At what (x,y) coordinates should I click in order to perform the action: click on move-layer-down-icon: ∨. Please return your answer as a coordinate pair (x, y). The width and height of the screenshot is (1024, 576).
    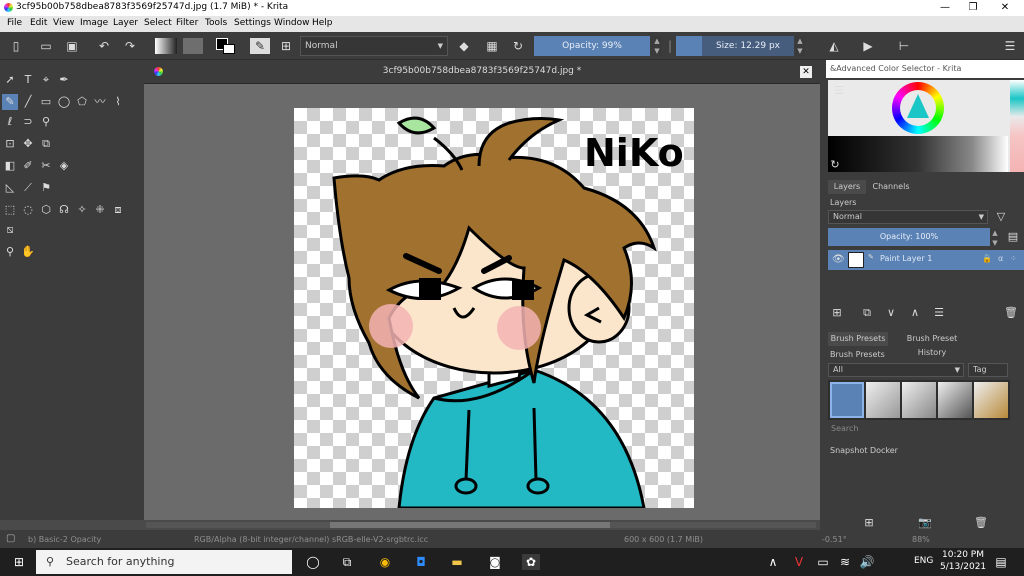
    Looking at the image, I should click on (891, 313).